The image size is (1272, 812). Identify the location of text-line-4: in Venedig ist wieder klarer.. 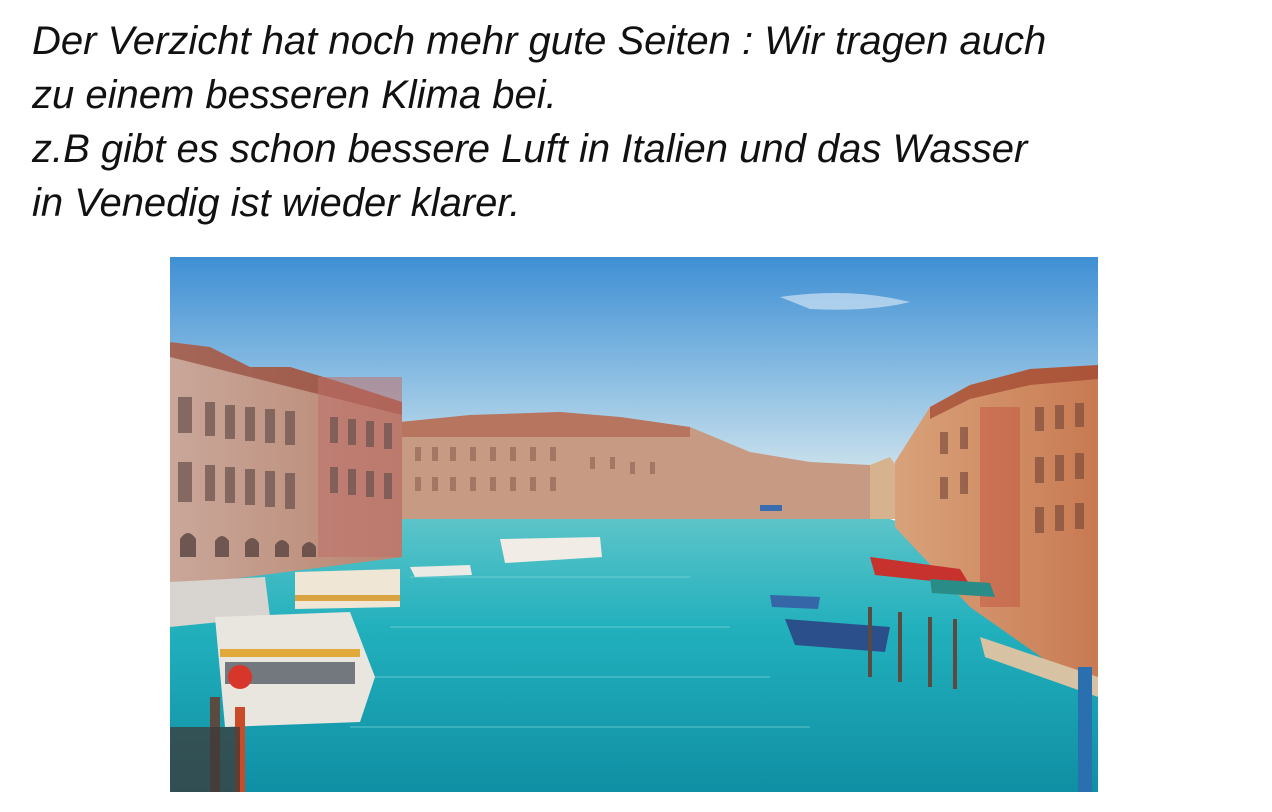
(276, 203).